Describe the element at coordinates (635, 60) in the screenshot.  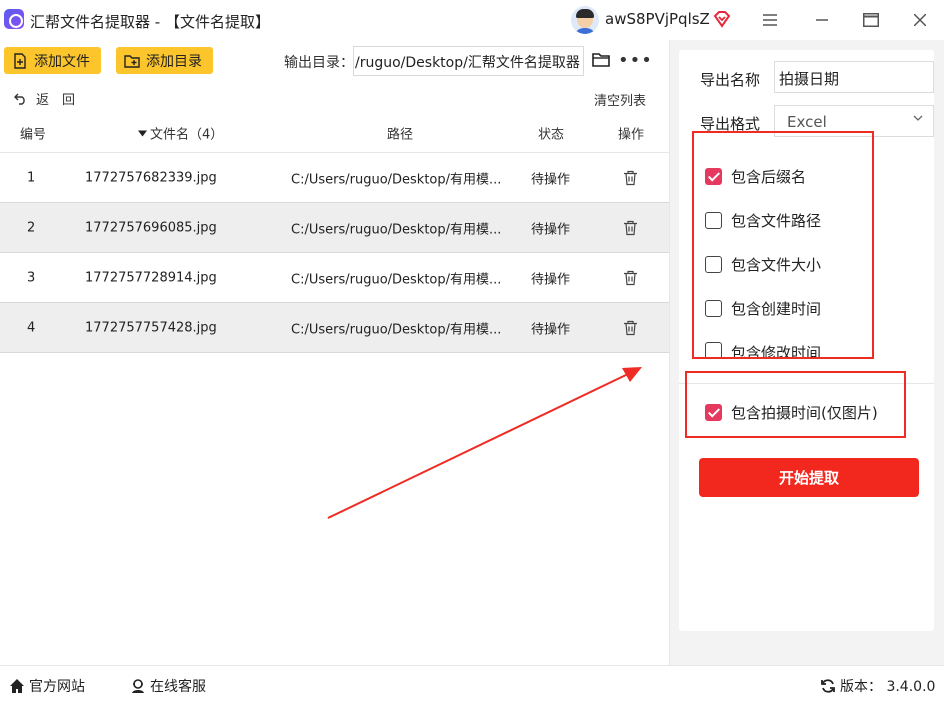
I see `more-options-icon: •••` at that location.